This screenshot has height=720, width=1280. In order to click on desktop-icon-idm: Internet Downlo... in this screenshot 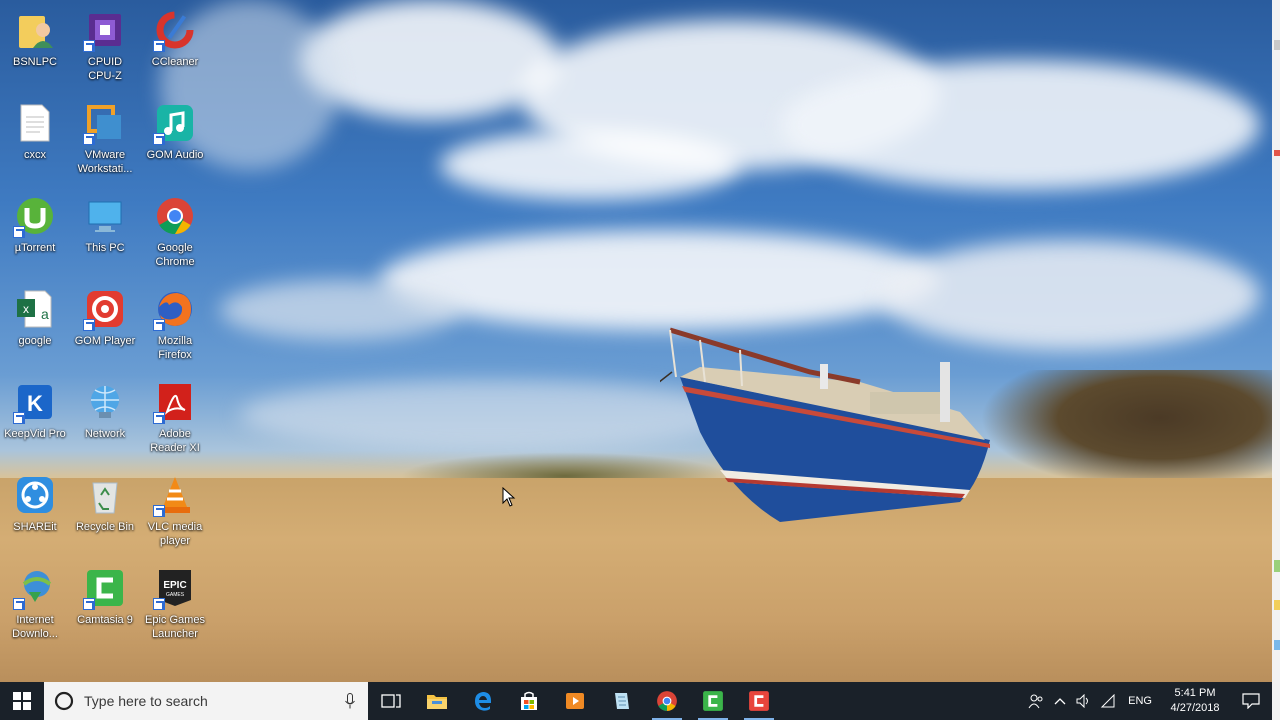, I will do `click(35, 603)`.